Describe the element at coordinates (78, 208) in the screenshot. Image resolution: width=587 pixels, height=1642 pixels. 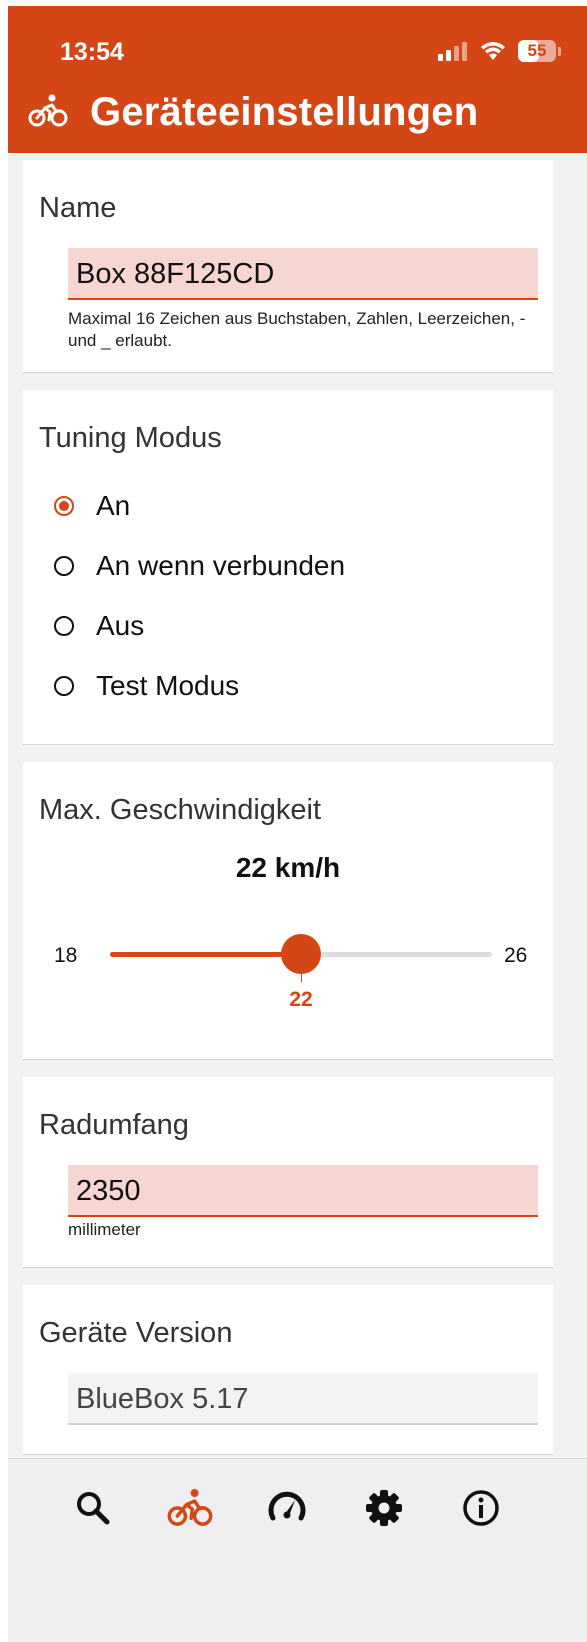
I see `name-section-title: Name` at that location.